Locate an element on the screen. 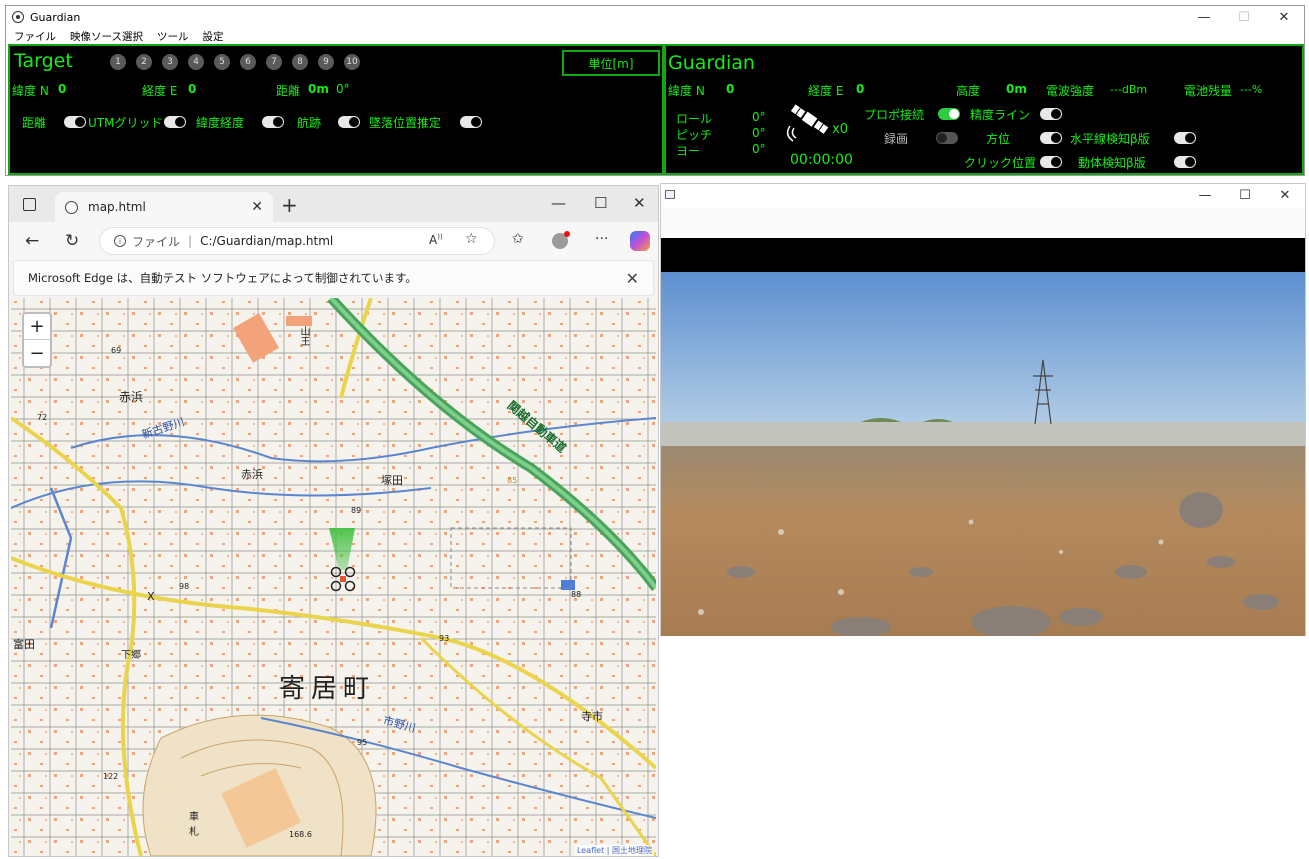 This screenshot has width=1309, height=859. yaw-label: ヨー is located at coordinates (688, 151).